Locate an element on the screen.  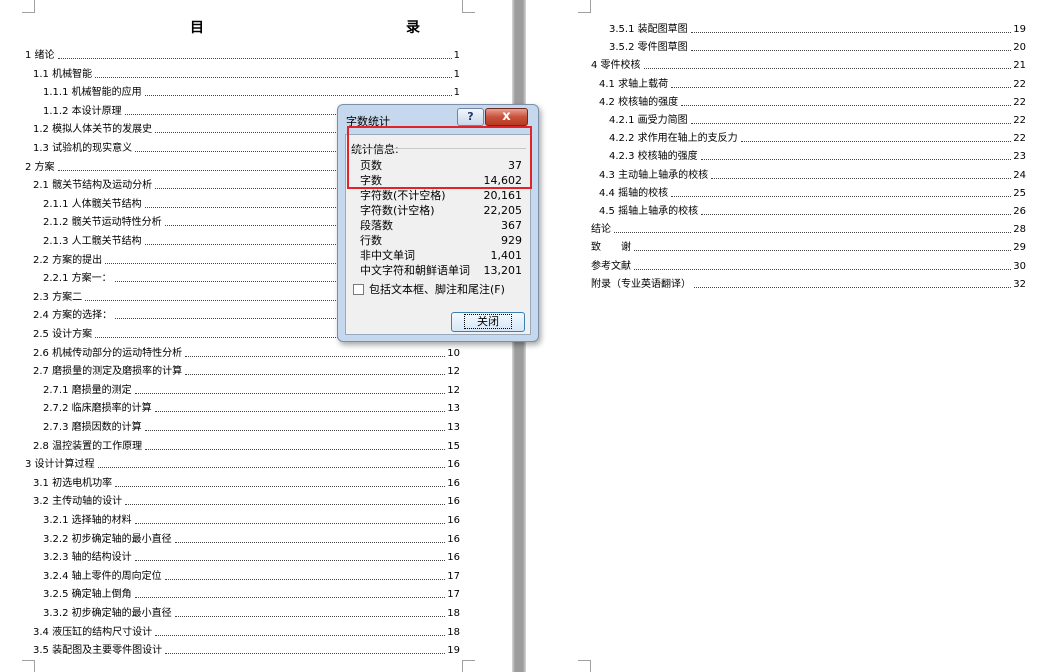
toc-entry-label: 2.7.2 临床磨损率的计算 is located at coordinates (97, 409).